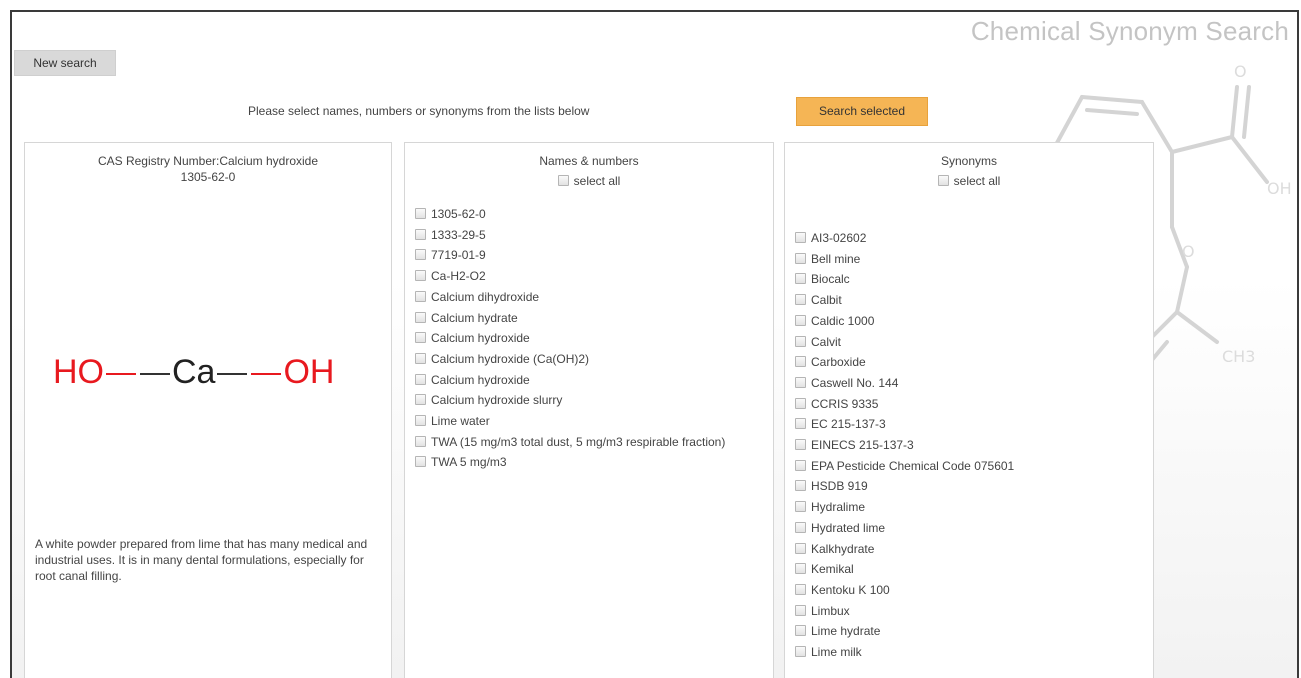  I want to click on new-search-button: New search, so click(65, 63).